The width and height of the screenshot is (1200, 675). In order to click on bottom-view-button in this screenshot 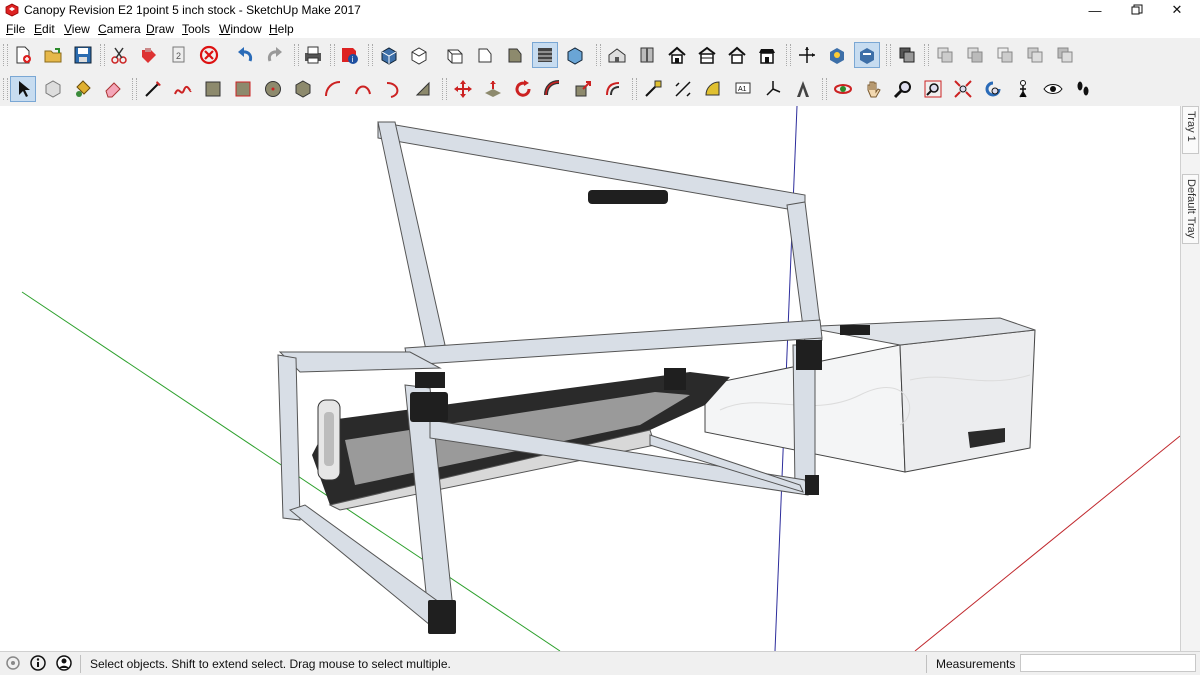, I will do `click(575, 55)`.